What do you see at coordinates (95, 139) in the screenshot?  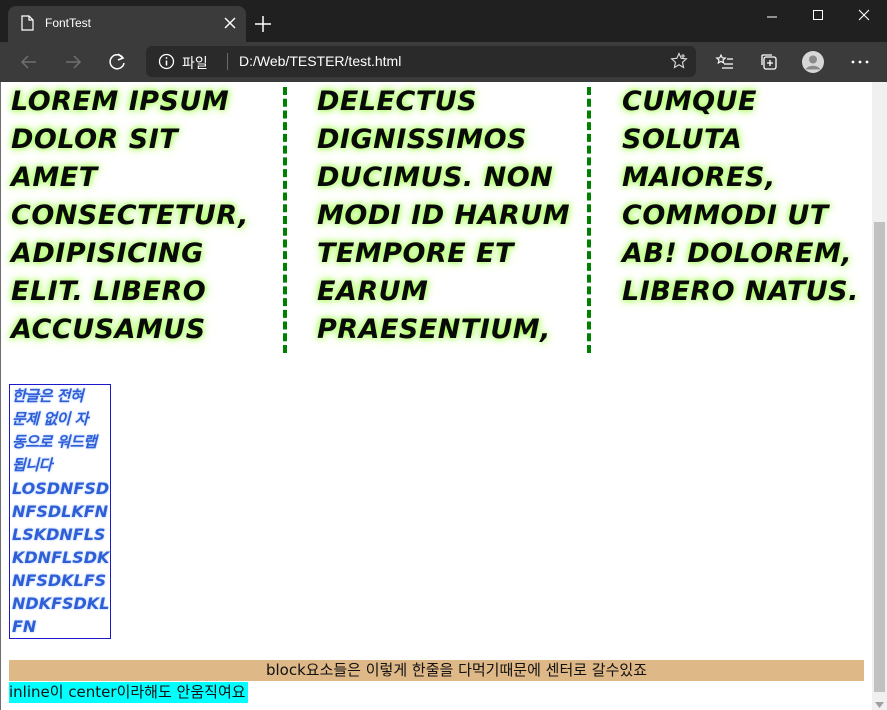 I see `column-line: dolor sit` at bounding box center [95, 139].